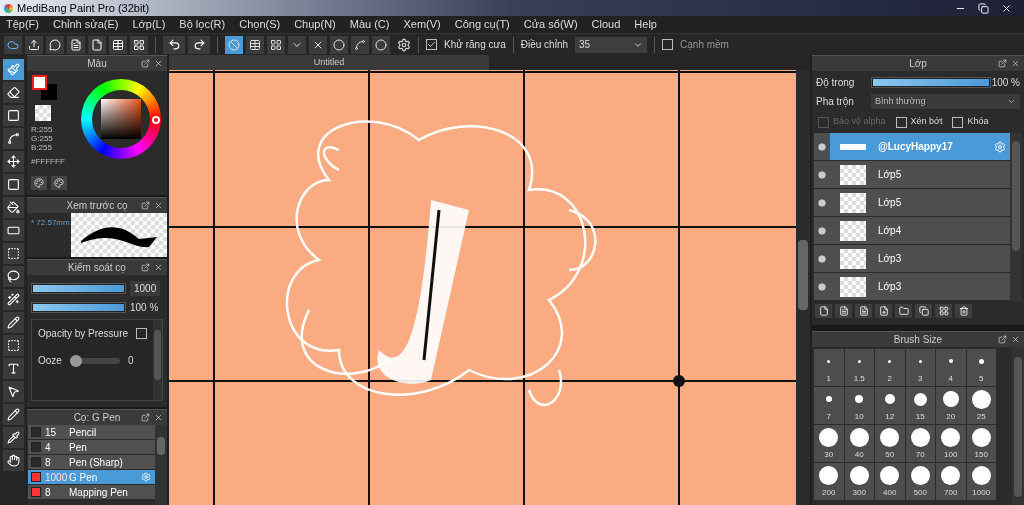  What do you see at coordinates (981, 481) in the screenshot?
I see `brush-size-cell: 1000` at bounding box center [981, 481].